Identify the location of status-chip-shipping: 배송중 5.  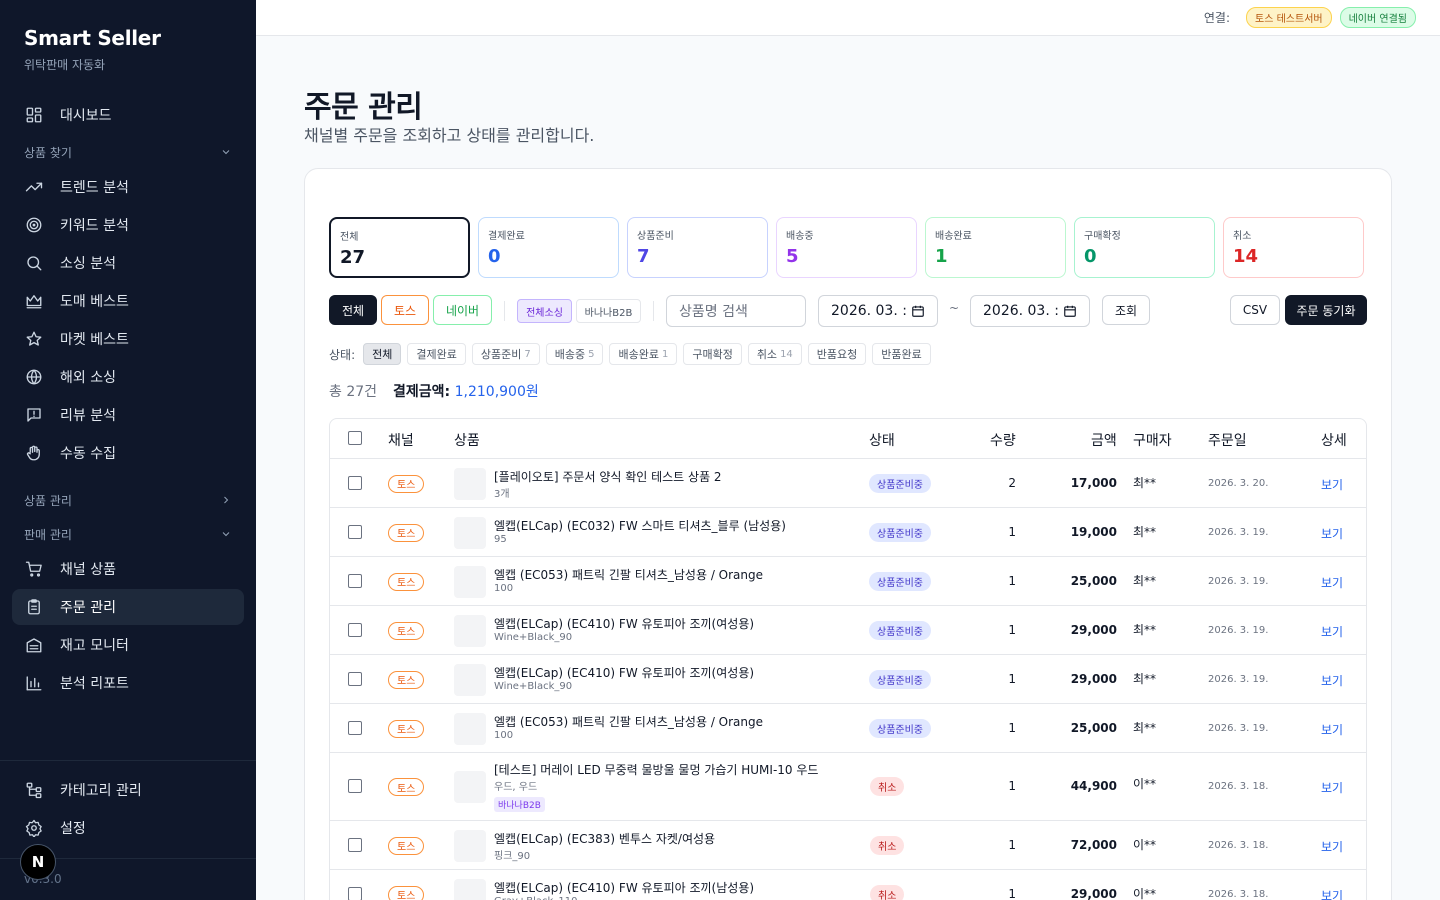
(574, 354).